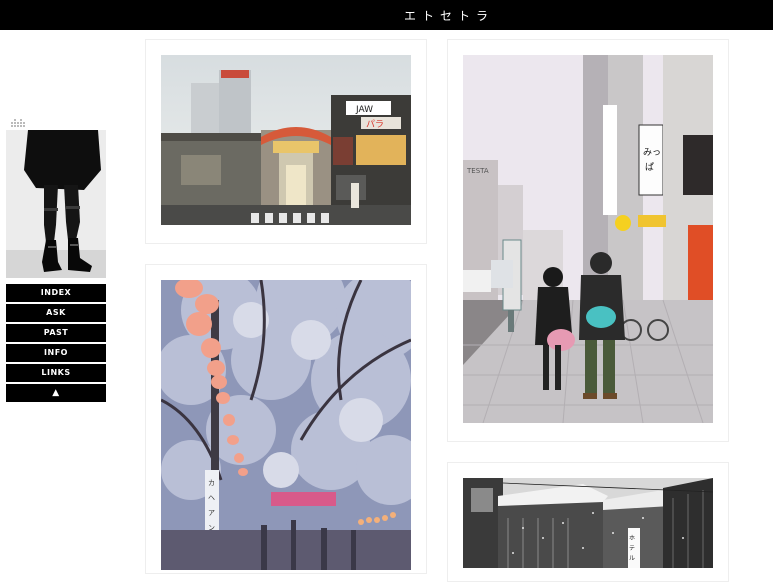 This screenshot has height=582, width=773. Describe the element at coordinates (632, 538) in the screenshot. I see `svg-text: ホ` at that location.